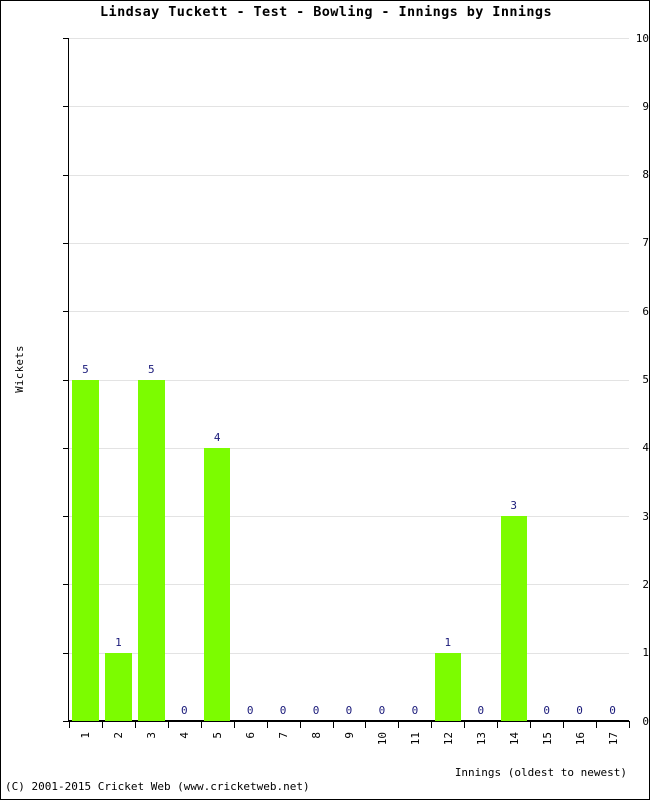 This screenshot has height=800, width=650. Describe the element at coordinates (540, 772) in the screenshot. I see `x-axis-title: Innings (oldest to newest)` at that location.